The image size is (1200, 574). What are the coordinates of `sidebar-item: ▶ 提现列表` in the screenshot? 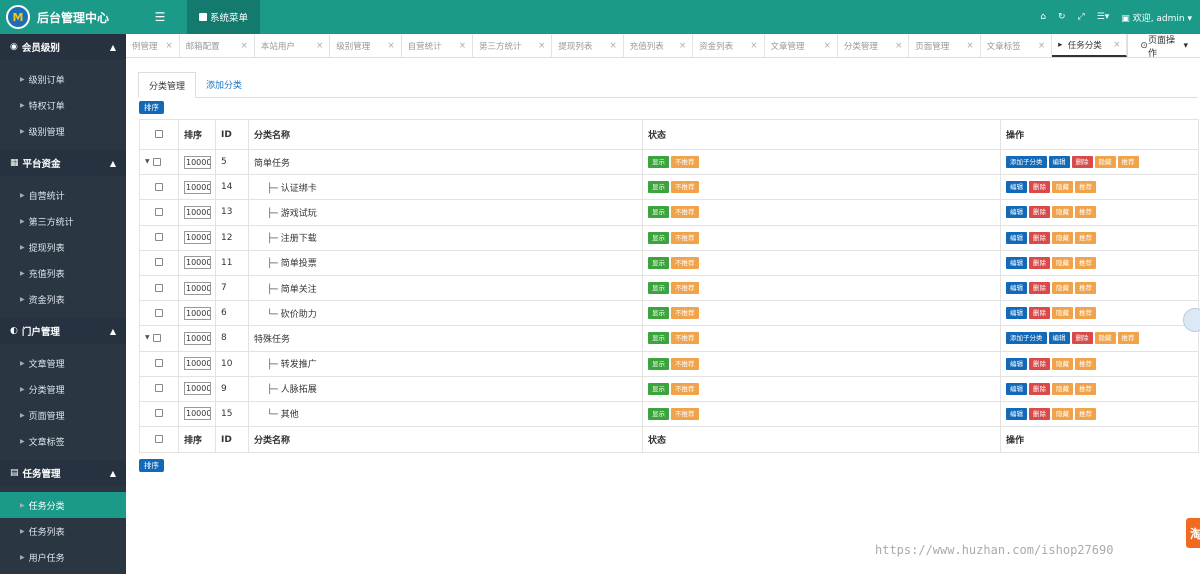 It's located at (63, 247).